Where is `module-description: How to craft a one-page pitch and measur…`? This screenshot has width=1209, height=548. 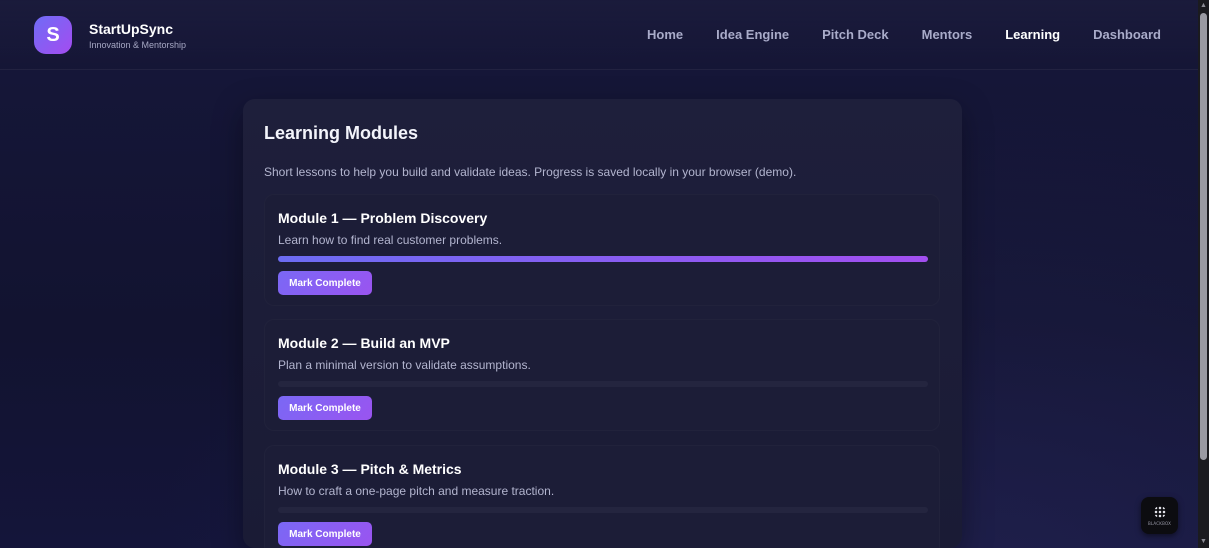 module-description: How to craft a one-page pitch and measur… is located at coordinates (416, 491).